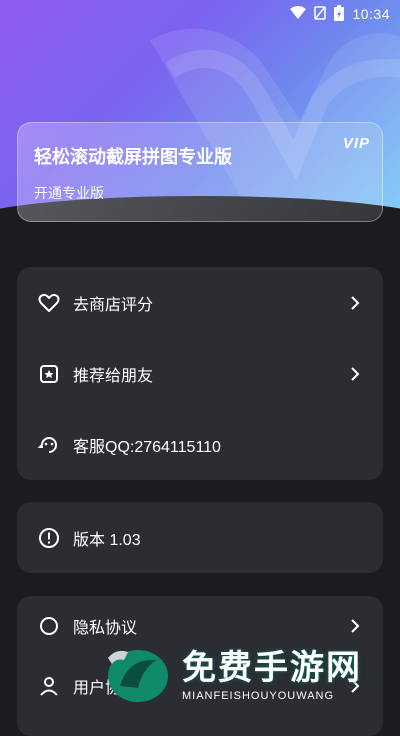  What do you see at coordinates (133, 157) in the screenshot?
I see `vip-card-title: 轻松滚动截屏拼图专业版` at bounding box center [133, 157].